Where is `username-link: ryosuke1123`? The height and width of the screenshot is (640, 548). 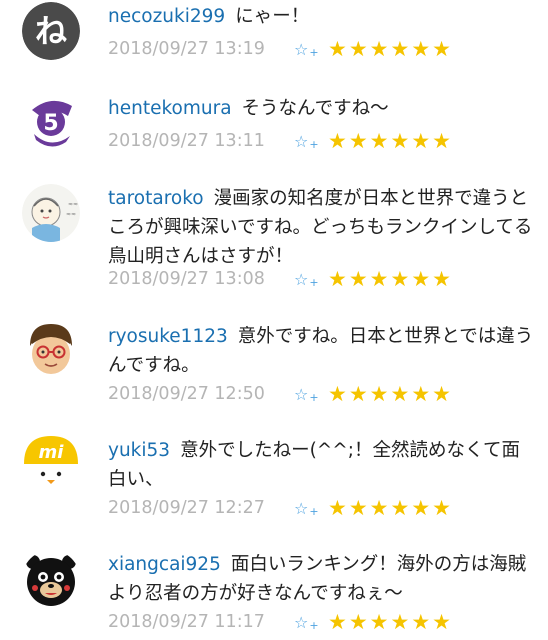
username-link: ryosuke1123 is located at coordinates (168, 336).